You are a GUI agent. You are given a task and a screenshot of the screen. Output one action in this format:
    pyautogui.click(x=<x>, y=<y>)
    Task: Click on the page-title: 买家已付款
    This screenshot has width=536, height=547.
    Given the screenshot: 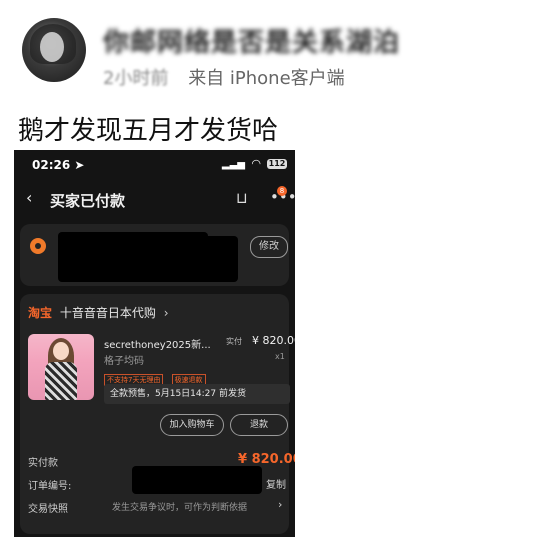 What is the action you would take?
    pyautogui.click(x=88, y=201)
    